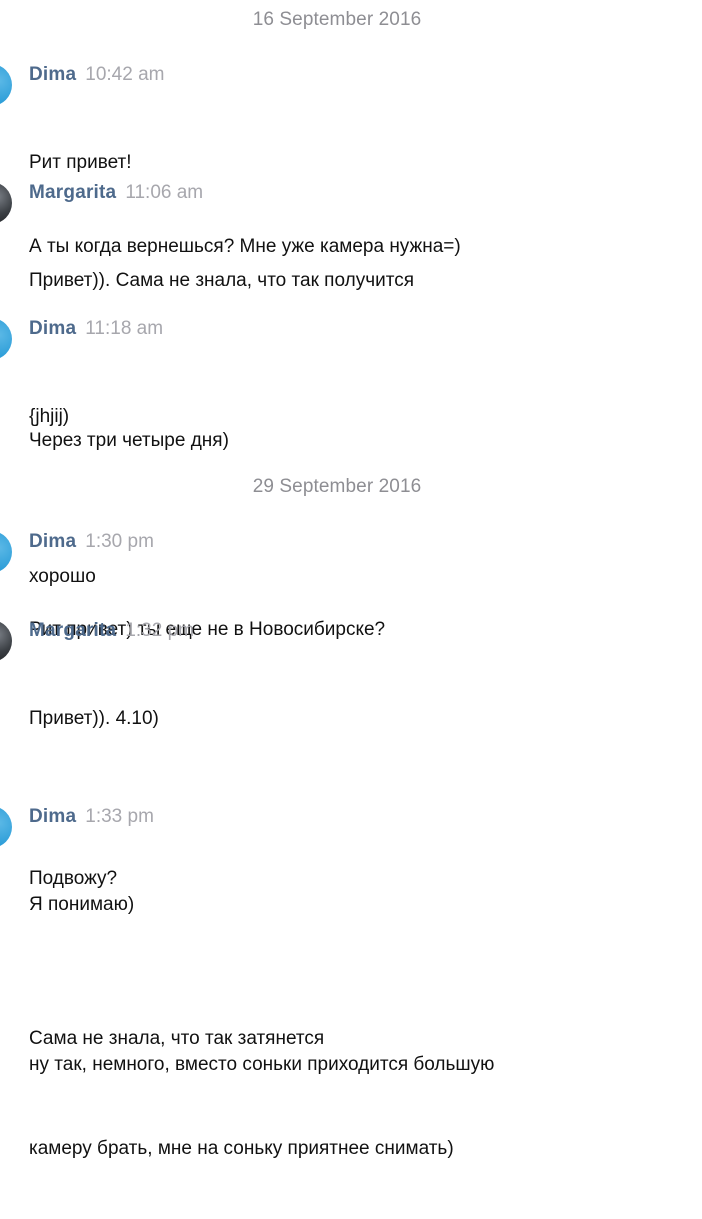  What do you see at coordinates (82, 904) in the screenshot?
I see `message-line: Я понимаю)` at bounding box center [82, 904].